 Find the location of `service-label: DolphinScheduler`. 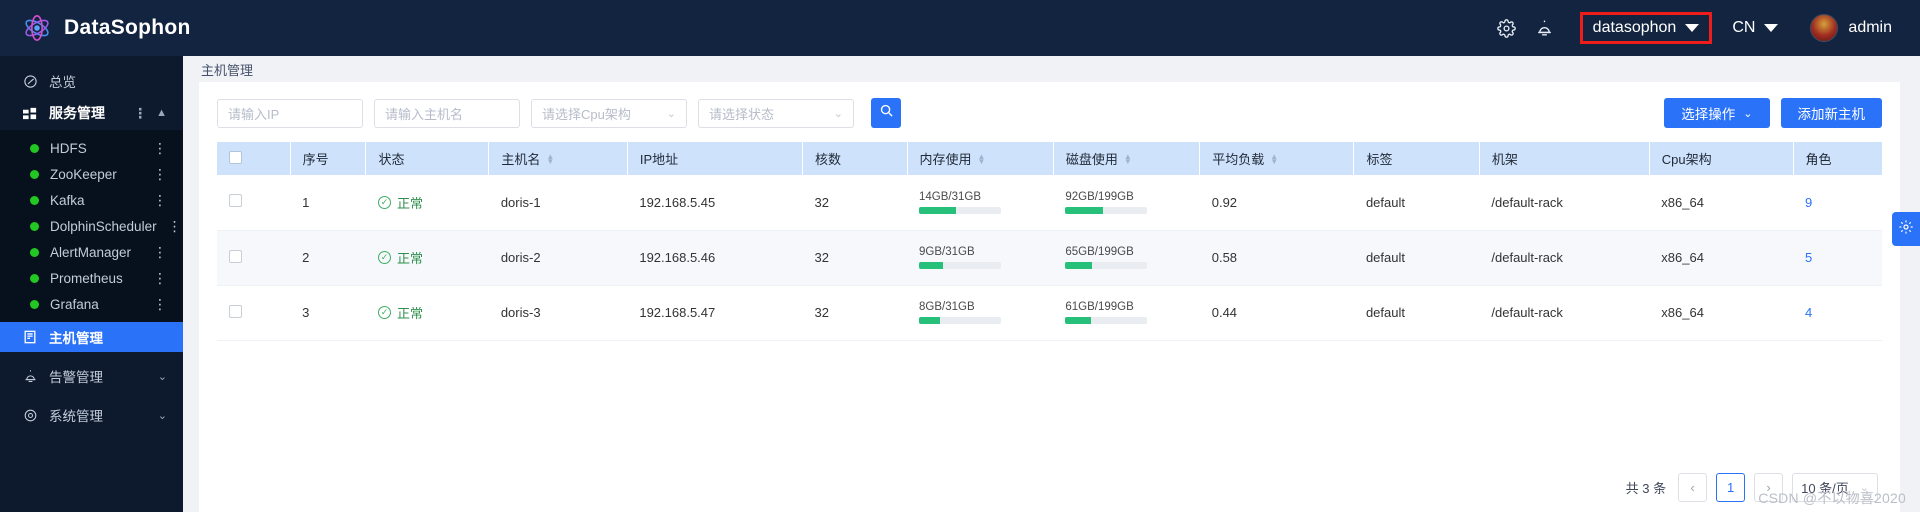

service-label: DolphinScheduler is located at coordinates (103, 226).